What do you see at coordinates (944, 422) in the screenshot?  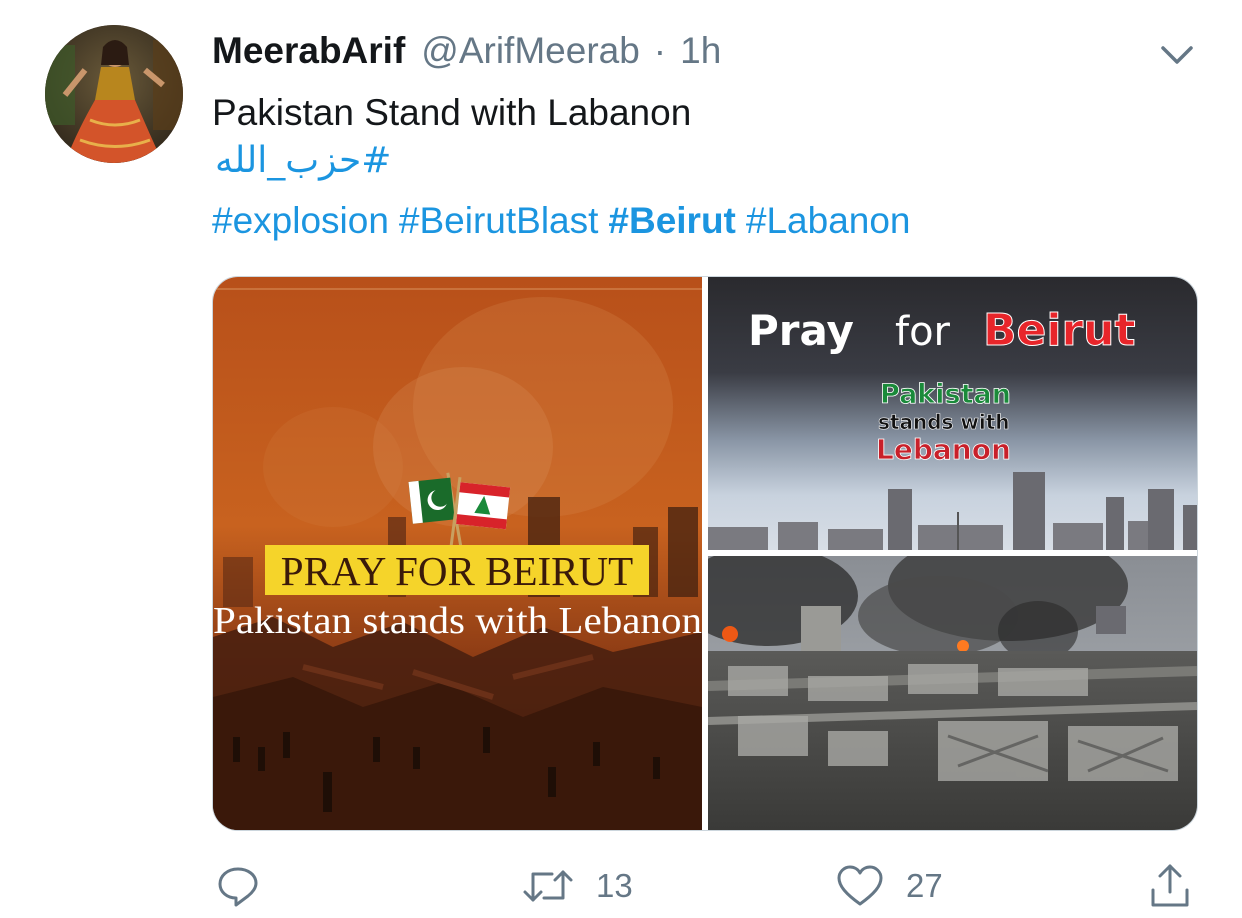 I see `image2-stands-with-text: stands with` at bounding box center [944, 422].